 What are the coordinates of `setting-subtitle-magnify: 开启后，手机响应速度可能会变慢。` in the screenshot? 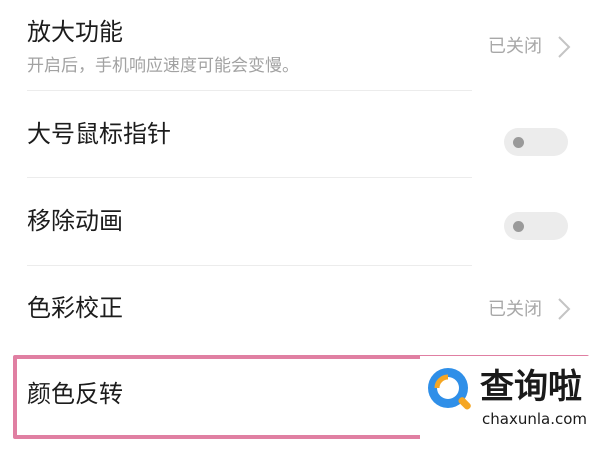 It's located at (163, 66).